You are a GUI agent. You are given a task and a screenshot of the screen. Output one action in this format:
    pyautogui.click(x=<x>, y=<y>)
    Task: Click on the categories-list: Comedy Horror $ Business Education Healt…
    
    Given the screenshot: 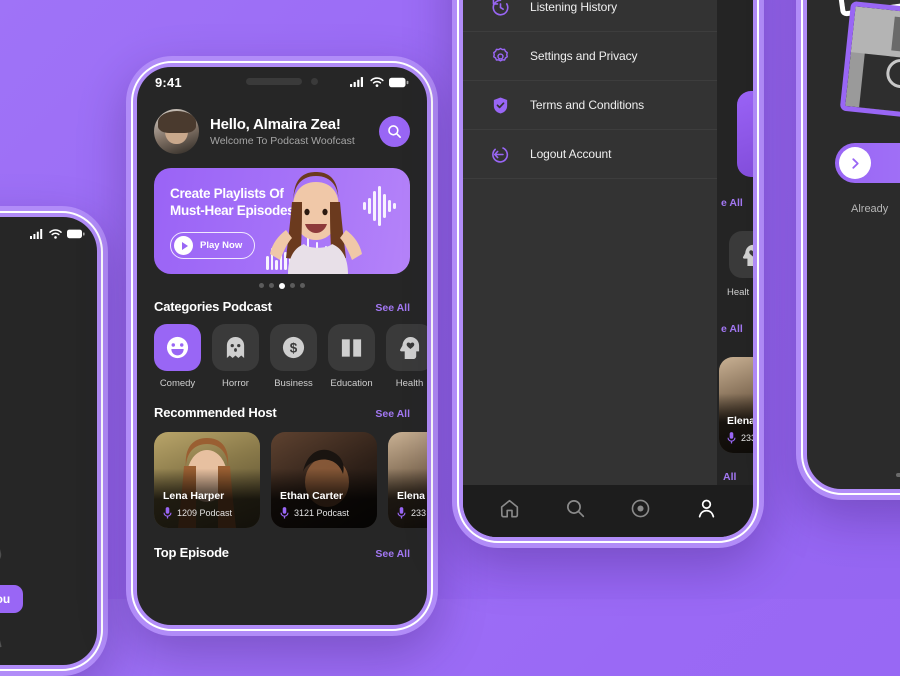 What is the action you would take?
    pyautogui.click(x=290, y=356)
    